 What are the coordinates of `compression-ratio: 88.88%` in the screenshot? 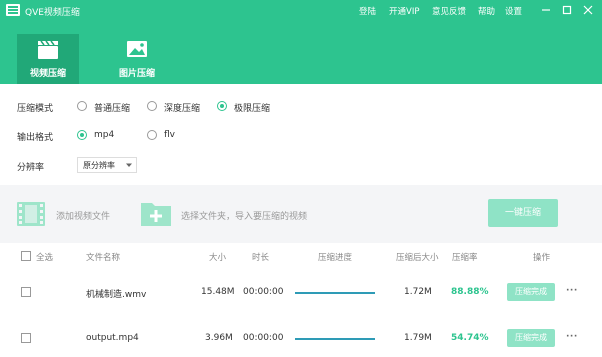 It's located at (470, 292).